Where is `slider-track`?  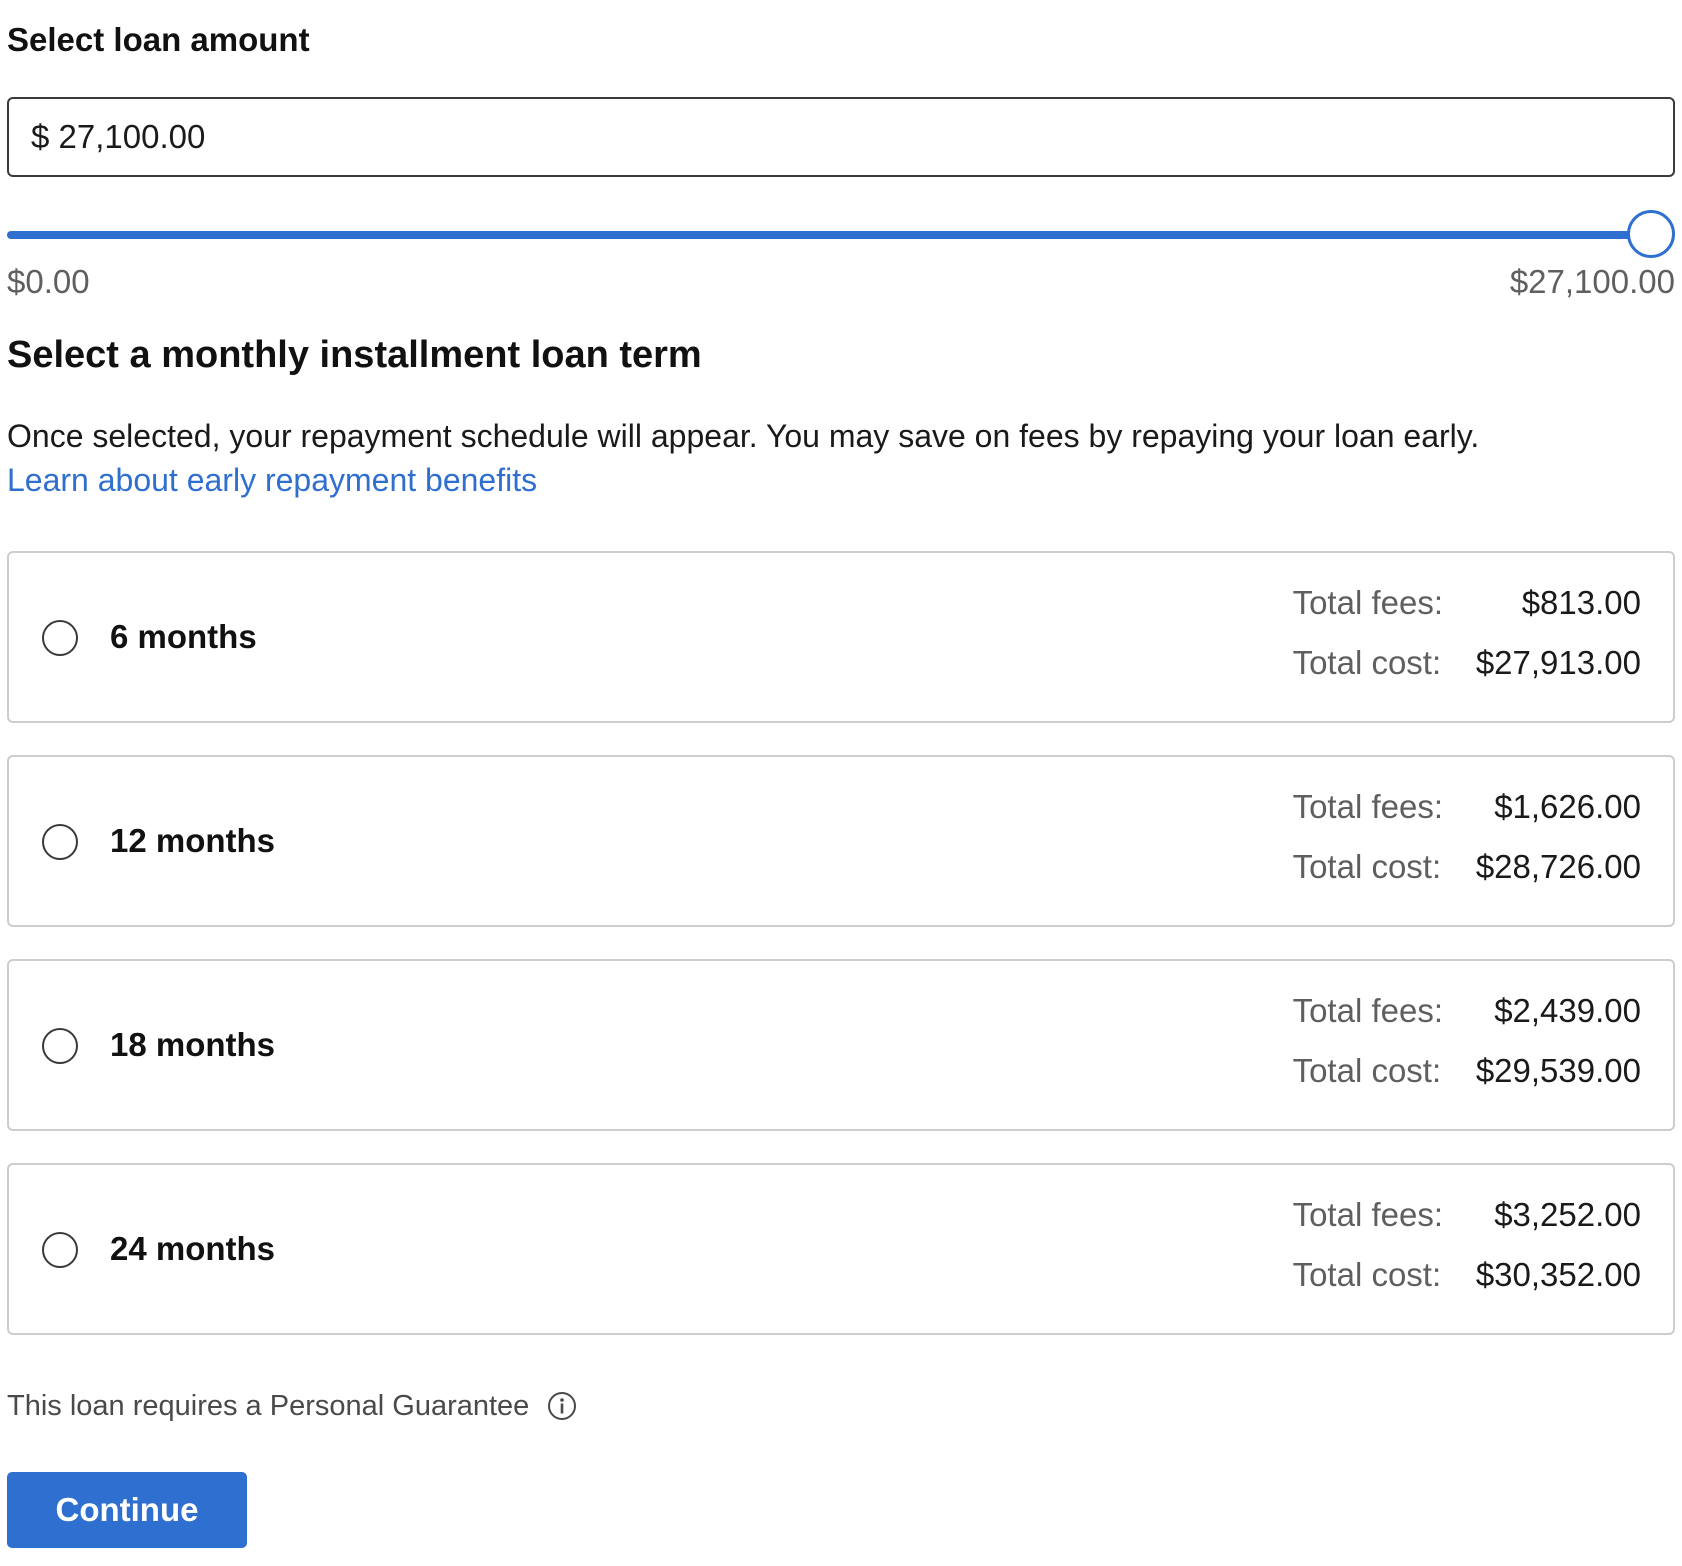
slider-track is located at coordinates (829, 235).